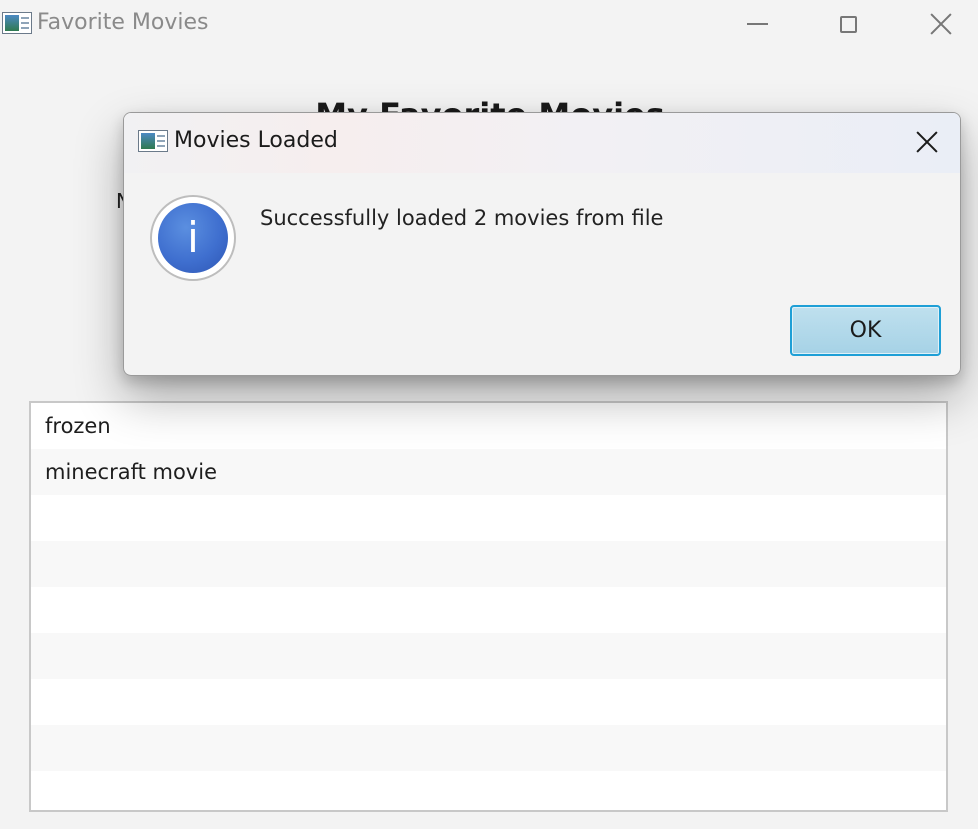 This screenshot has width=978, height=829. I want to click on minimize-button, so click(757, 24).